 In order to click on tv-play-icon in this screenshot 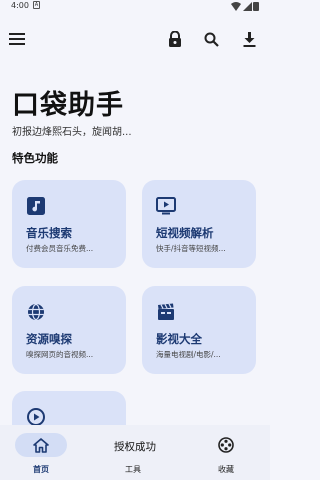, I will do `click(166, 206)`.